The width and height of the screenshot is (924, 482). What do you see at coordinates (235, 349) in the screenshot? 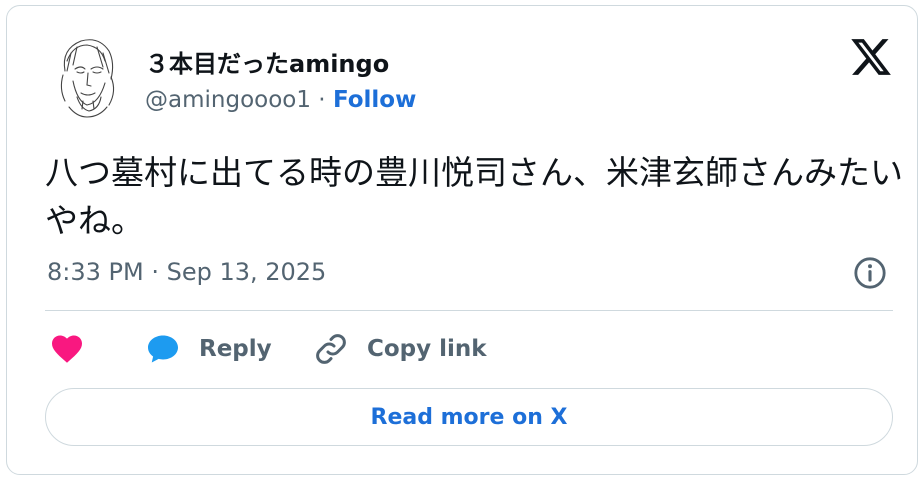
I see `reply-label: Reply` at bounding box center [235, 349].